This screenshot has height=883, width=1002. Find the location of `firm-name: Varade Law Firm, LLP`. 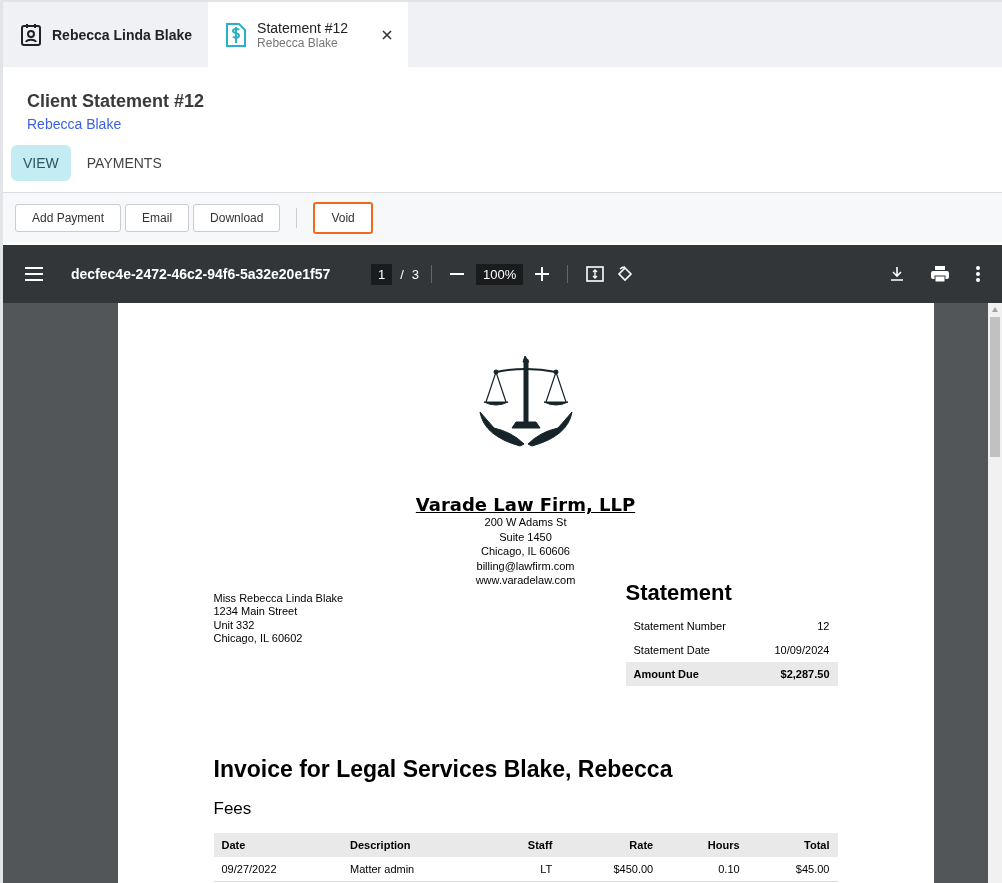

firm-name: Varade Law Firm, LLP is located at coordinates (525, 504).